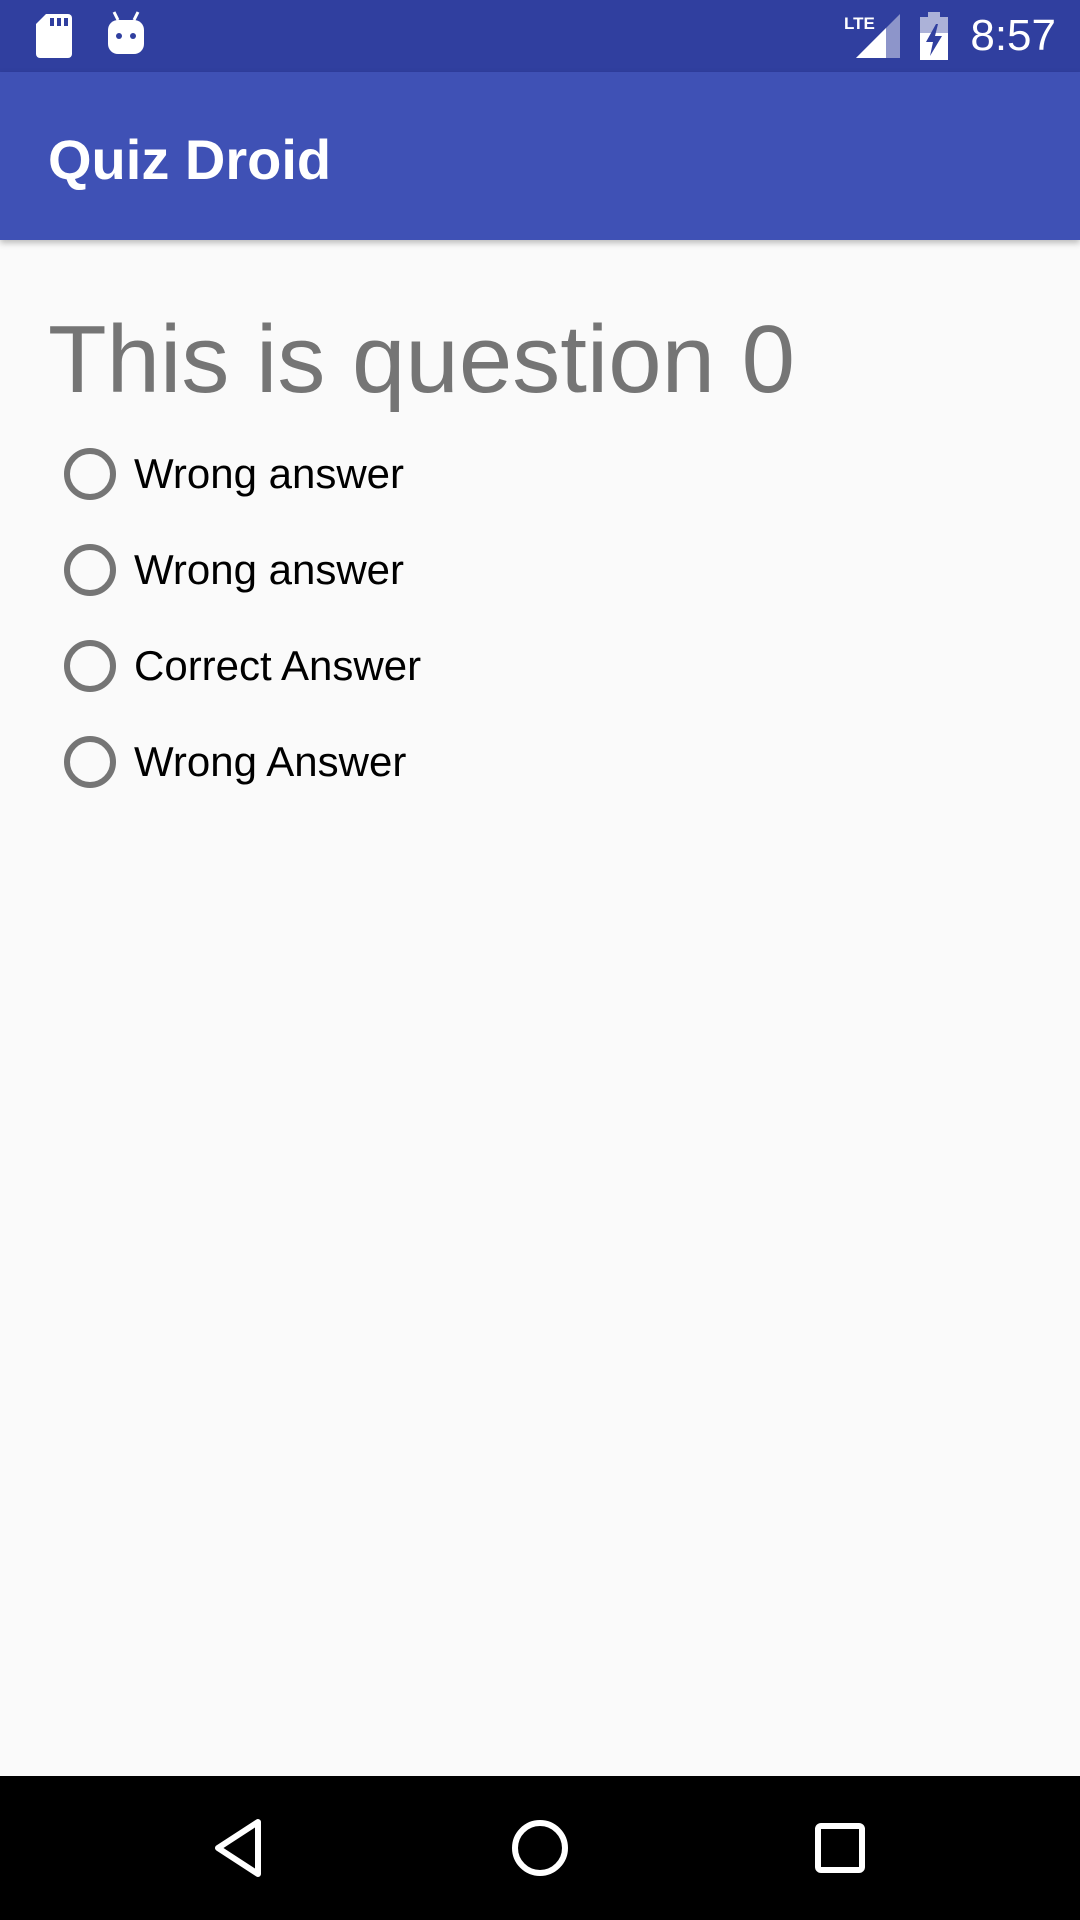 Image resolution: width=1080 pixels, height=1920 pixels. What do you see at coordinates (934, 36) in the screenshot?
I see `battery-charging-icon` at bounding box center [934, 36].